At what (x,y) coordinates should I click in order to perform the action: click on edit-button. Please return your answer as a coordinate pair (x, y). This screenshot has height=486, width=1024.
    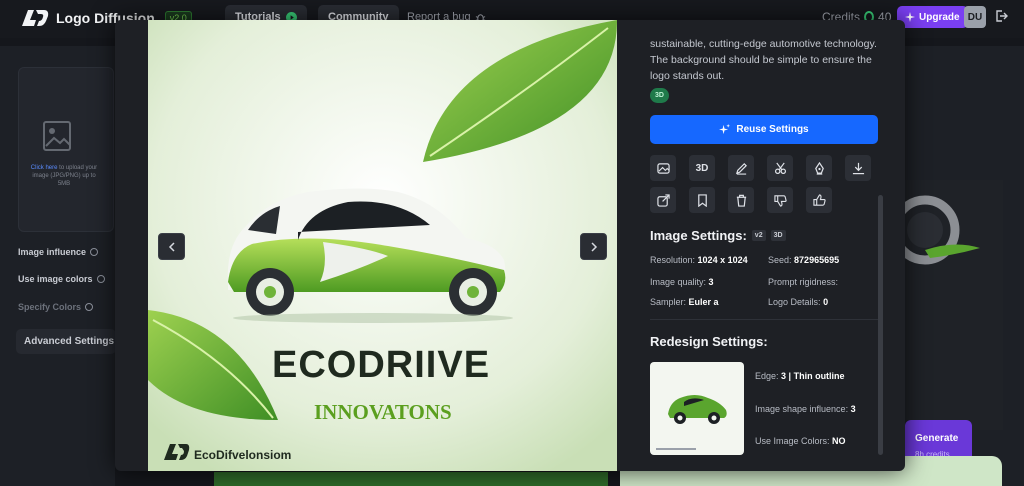
    Looking at the image, I should click on (741, 168).